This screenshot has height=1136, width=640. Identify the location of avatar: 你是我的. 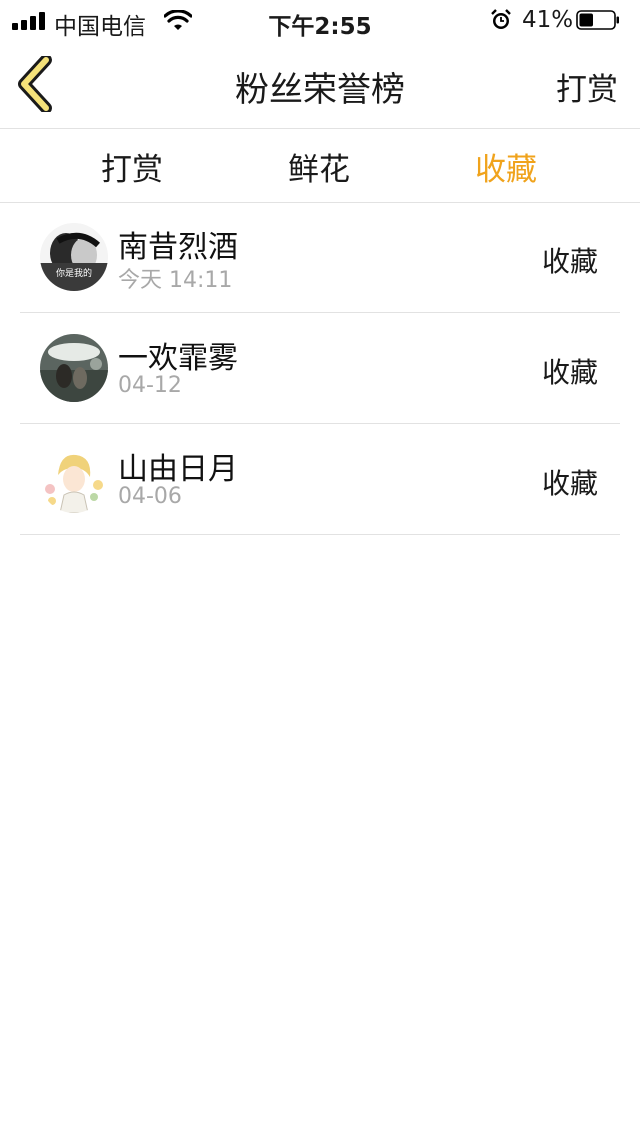
(74, 257).